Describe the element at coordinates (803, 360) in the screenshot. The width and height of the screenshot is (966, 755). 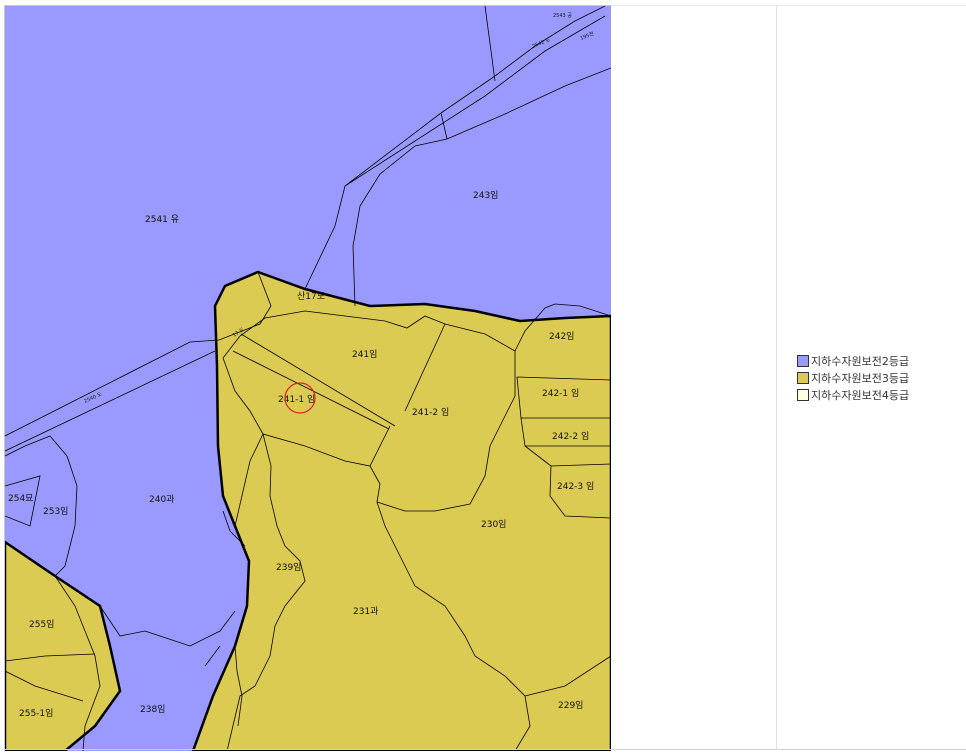
I see `legend-swatch-grade2` at that location.